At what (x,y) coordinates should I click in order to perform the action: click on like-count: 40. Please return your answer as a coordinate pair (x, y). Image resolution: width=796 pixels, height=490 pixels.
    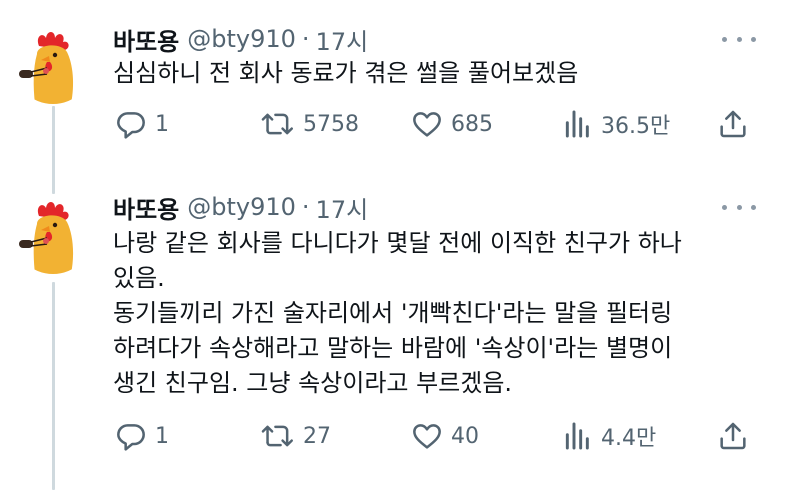
    Looking at the image, I should click on (465, 436).